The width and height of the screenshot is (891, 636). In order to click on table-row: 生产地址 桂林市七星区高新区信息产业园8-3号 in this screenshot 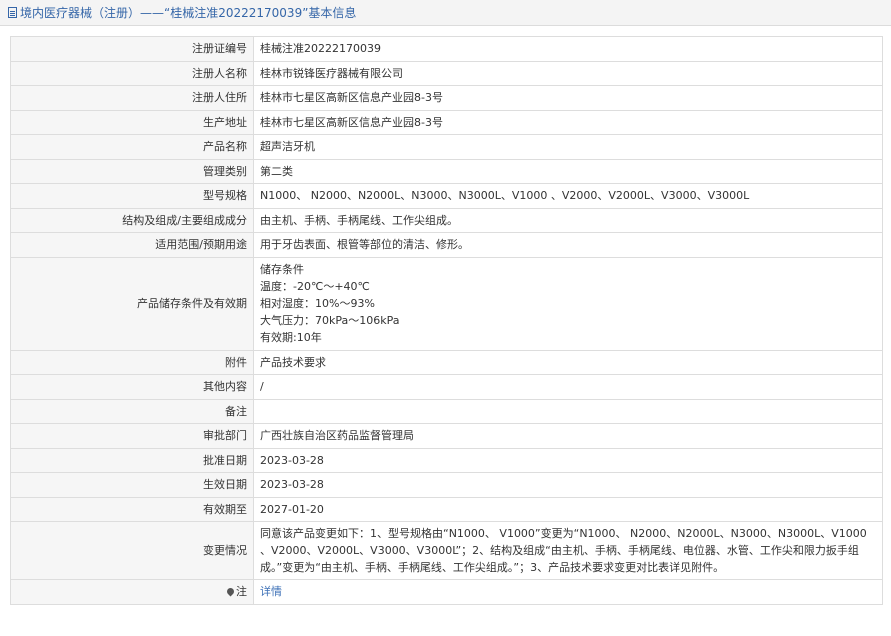, I will do `click(446, 122)`.